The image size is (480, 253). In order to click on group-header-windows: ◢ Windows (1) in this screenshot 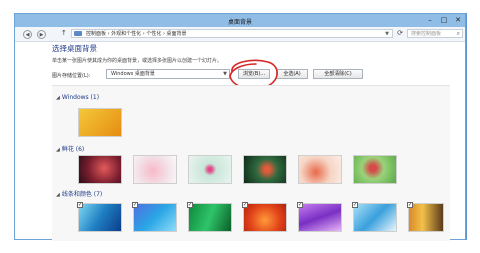, I will do `click(77, 97)`.